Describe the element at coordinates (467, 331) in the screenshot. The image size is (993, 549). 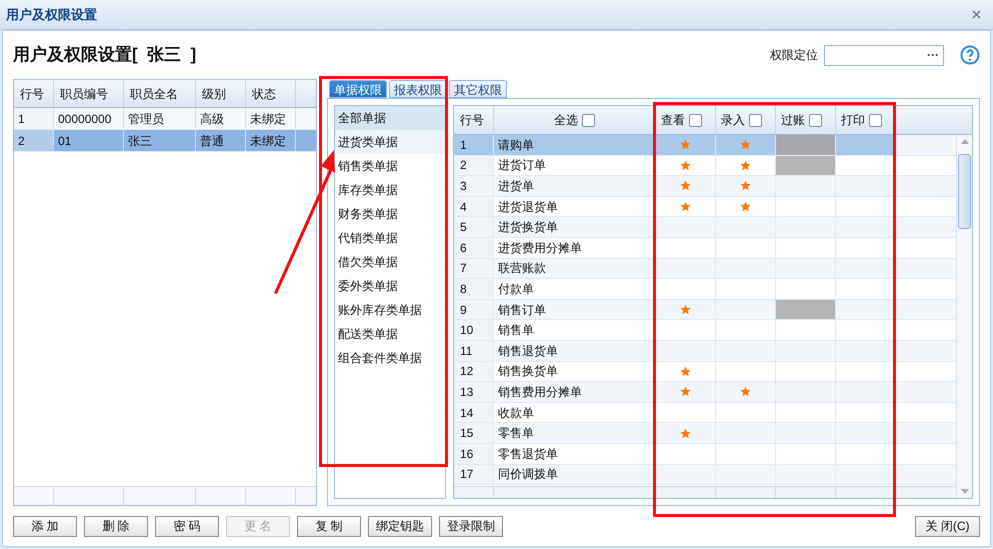
I see `row-number: 10` at that location.